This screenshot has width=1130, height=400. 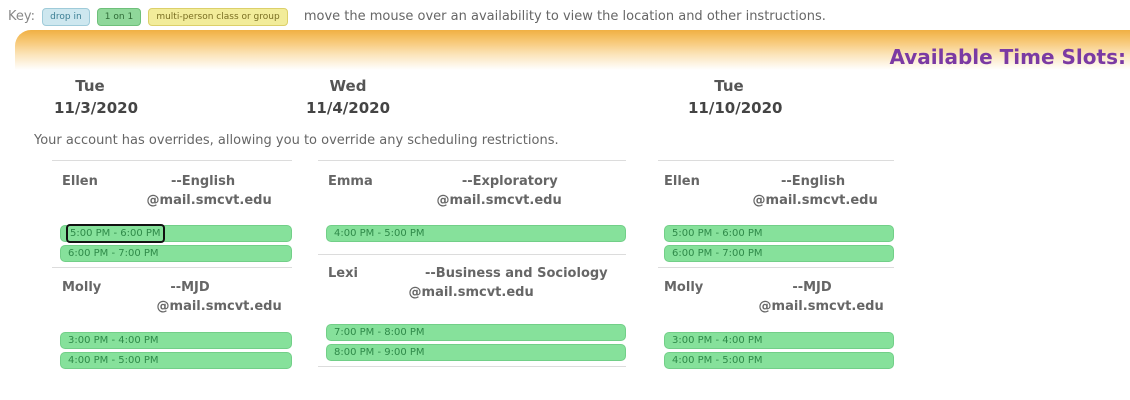 I want to click on key-chip-drop-in: drop in, so click(x=66, y=17).